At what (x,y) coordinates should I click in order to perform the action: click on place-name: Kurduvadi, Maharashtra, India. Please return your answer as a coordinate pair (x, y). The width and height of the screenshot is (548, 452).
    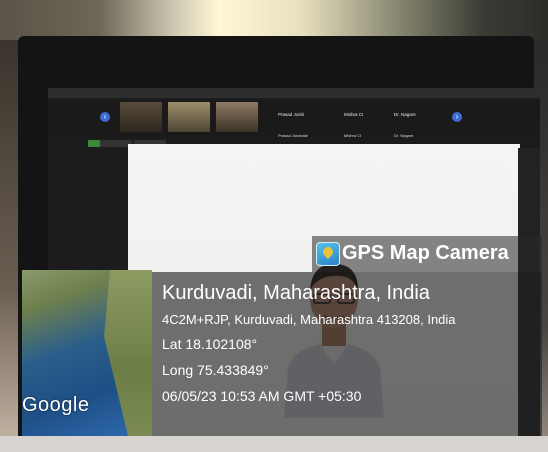
    Looking at the image, I should click on (296, 293).